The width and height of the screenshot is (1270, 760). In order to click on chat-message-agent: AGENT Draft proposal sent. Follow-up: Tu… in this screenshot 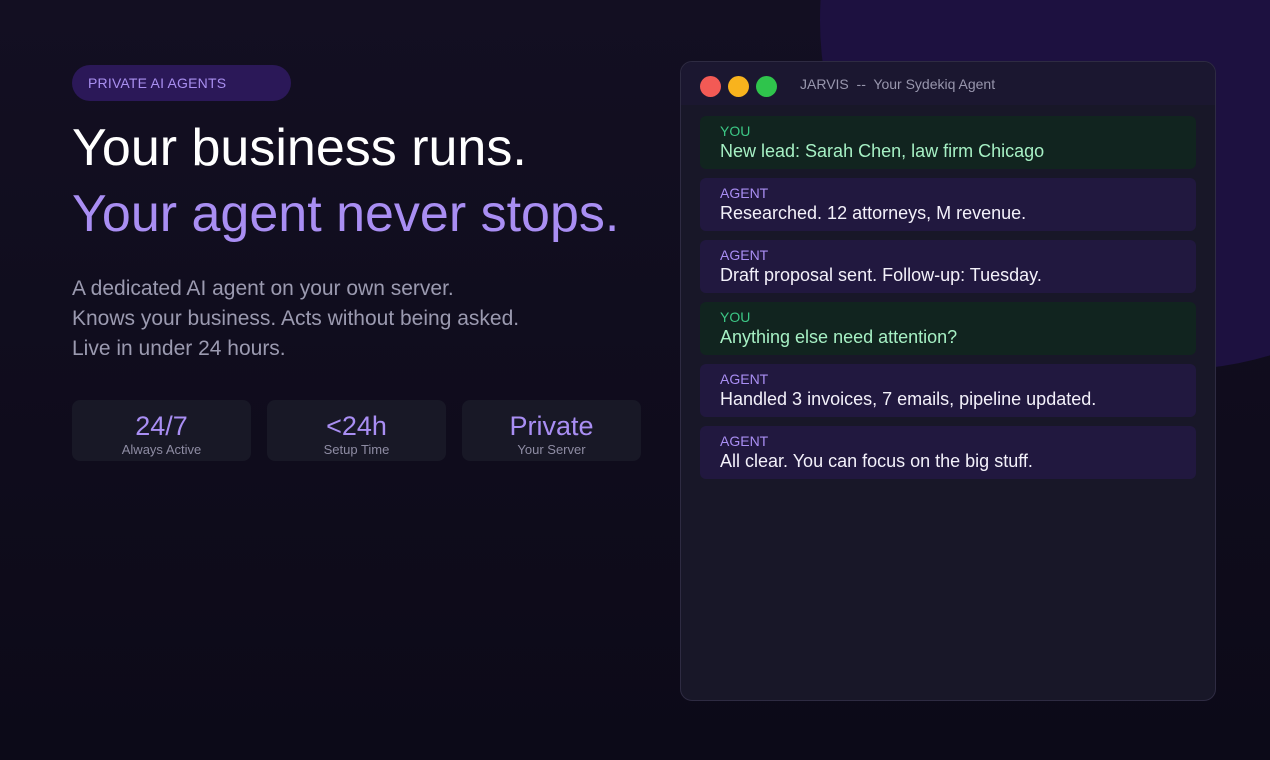, I will do `click(948, 266)`.